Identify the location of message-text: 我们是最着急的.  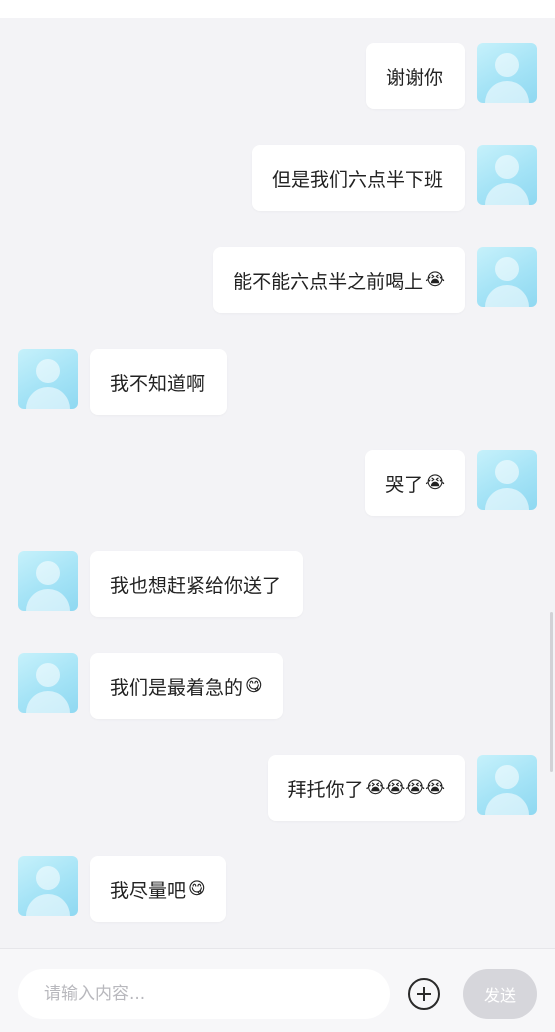
(177, 687).